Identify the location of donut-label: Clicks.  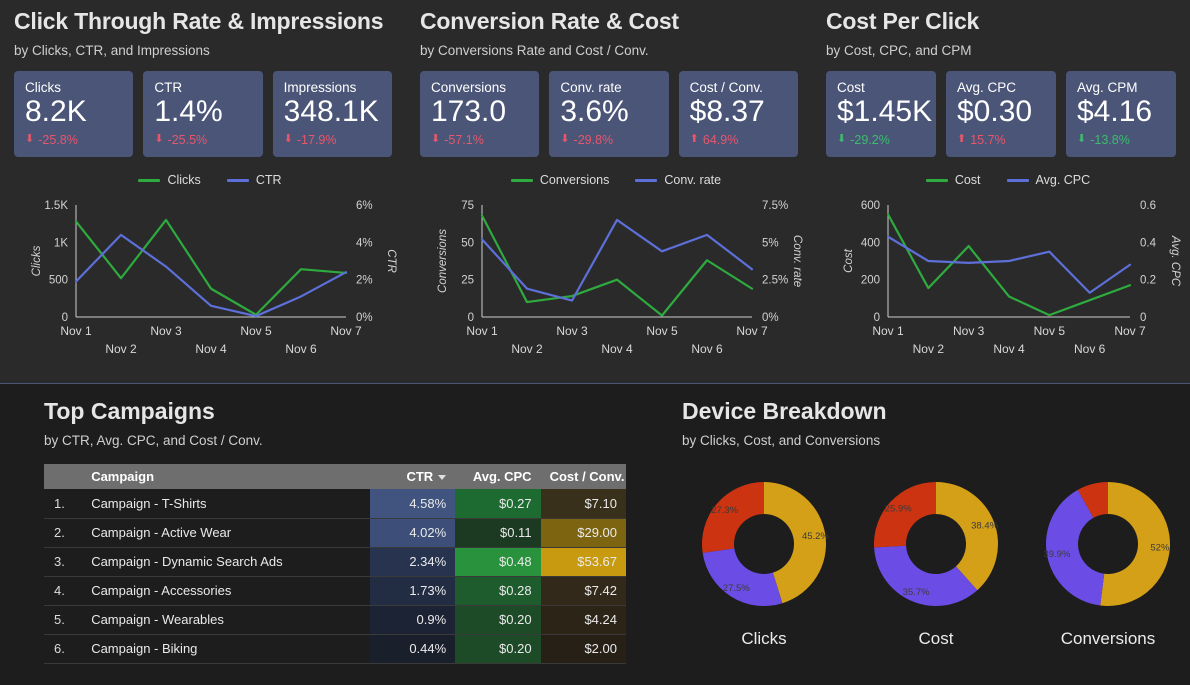
(764, 638).